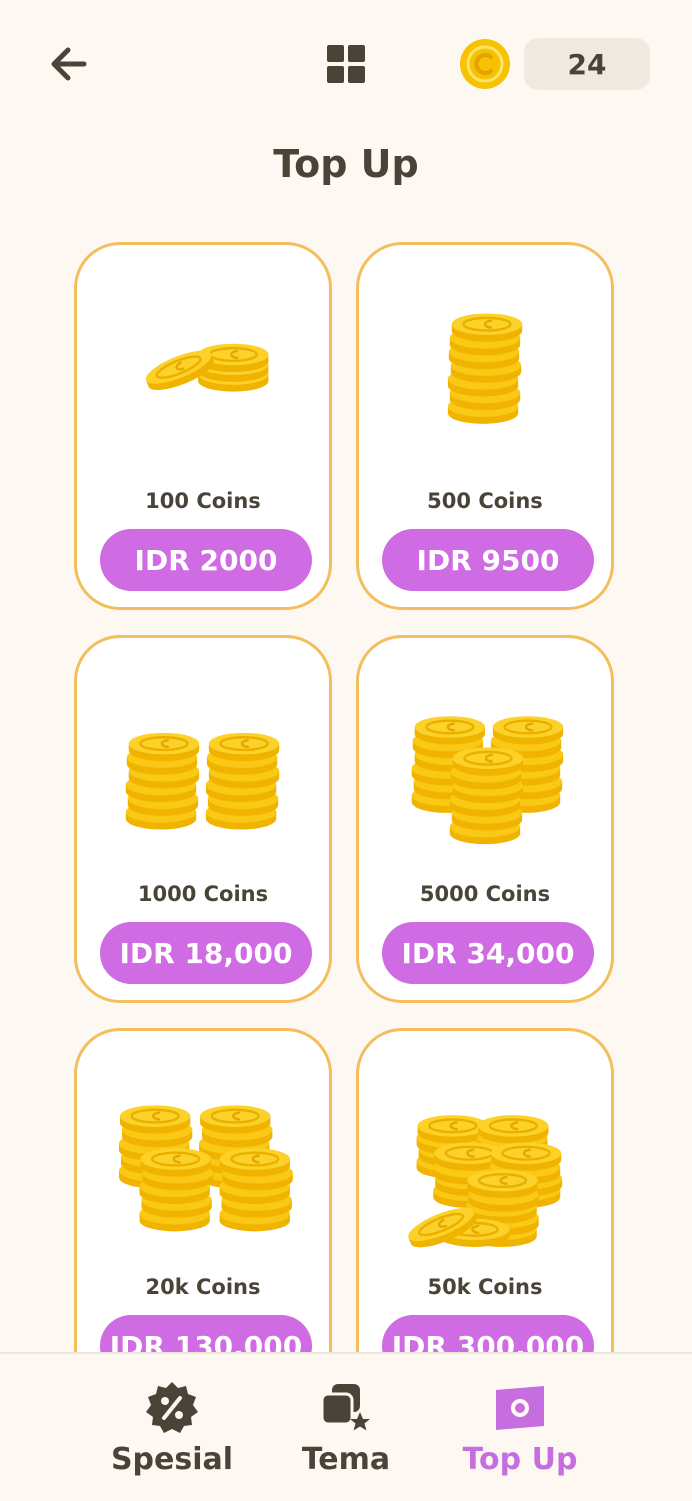  What do you see at coordinates (203, 894) in the screenshot?
I see `package-quantity: 1000 Coins` at bounding box center [203, 894].